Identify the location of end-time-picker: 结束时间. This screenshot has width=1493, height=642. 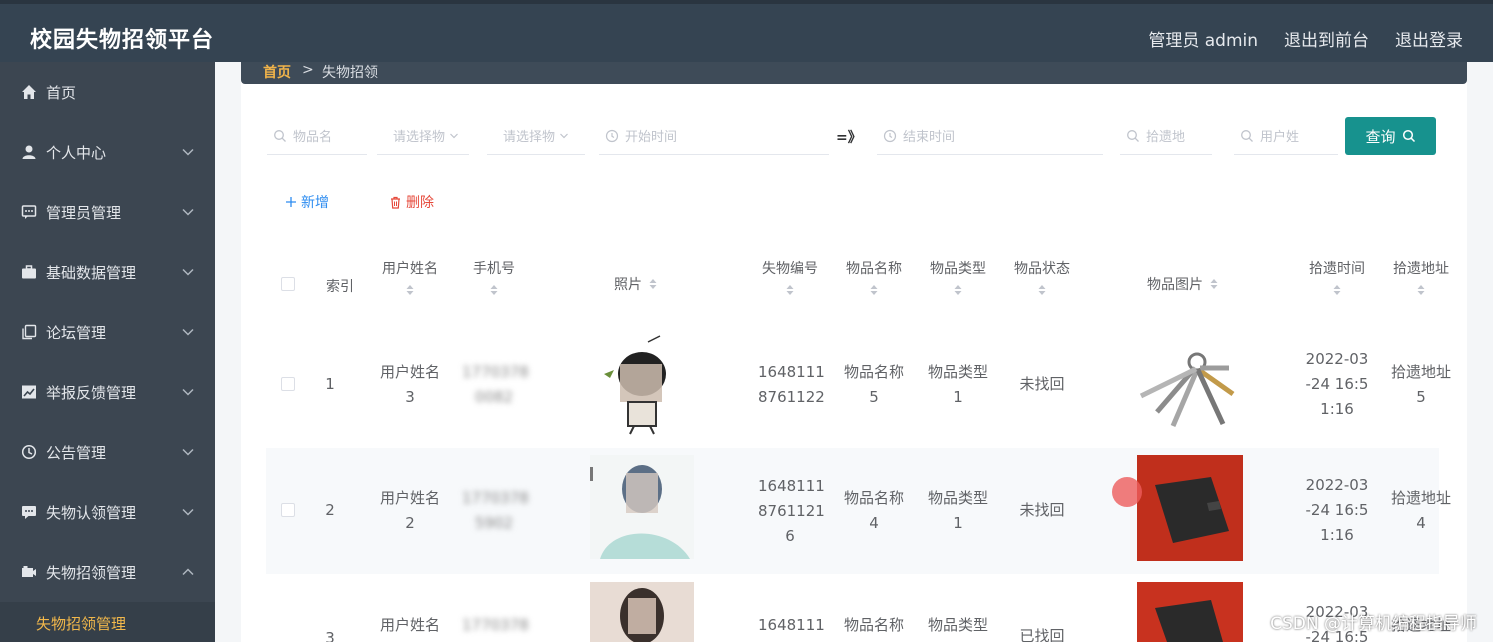
(990, 136).